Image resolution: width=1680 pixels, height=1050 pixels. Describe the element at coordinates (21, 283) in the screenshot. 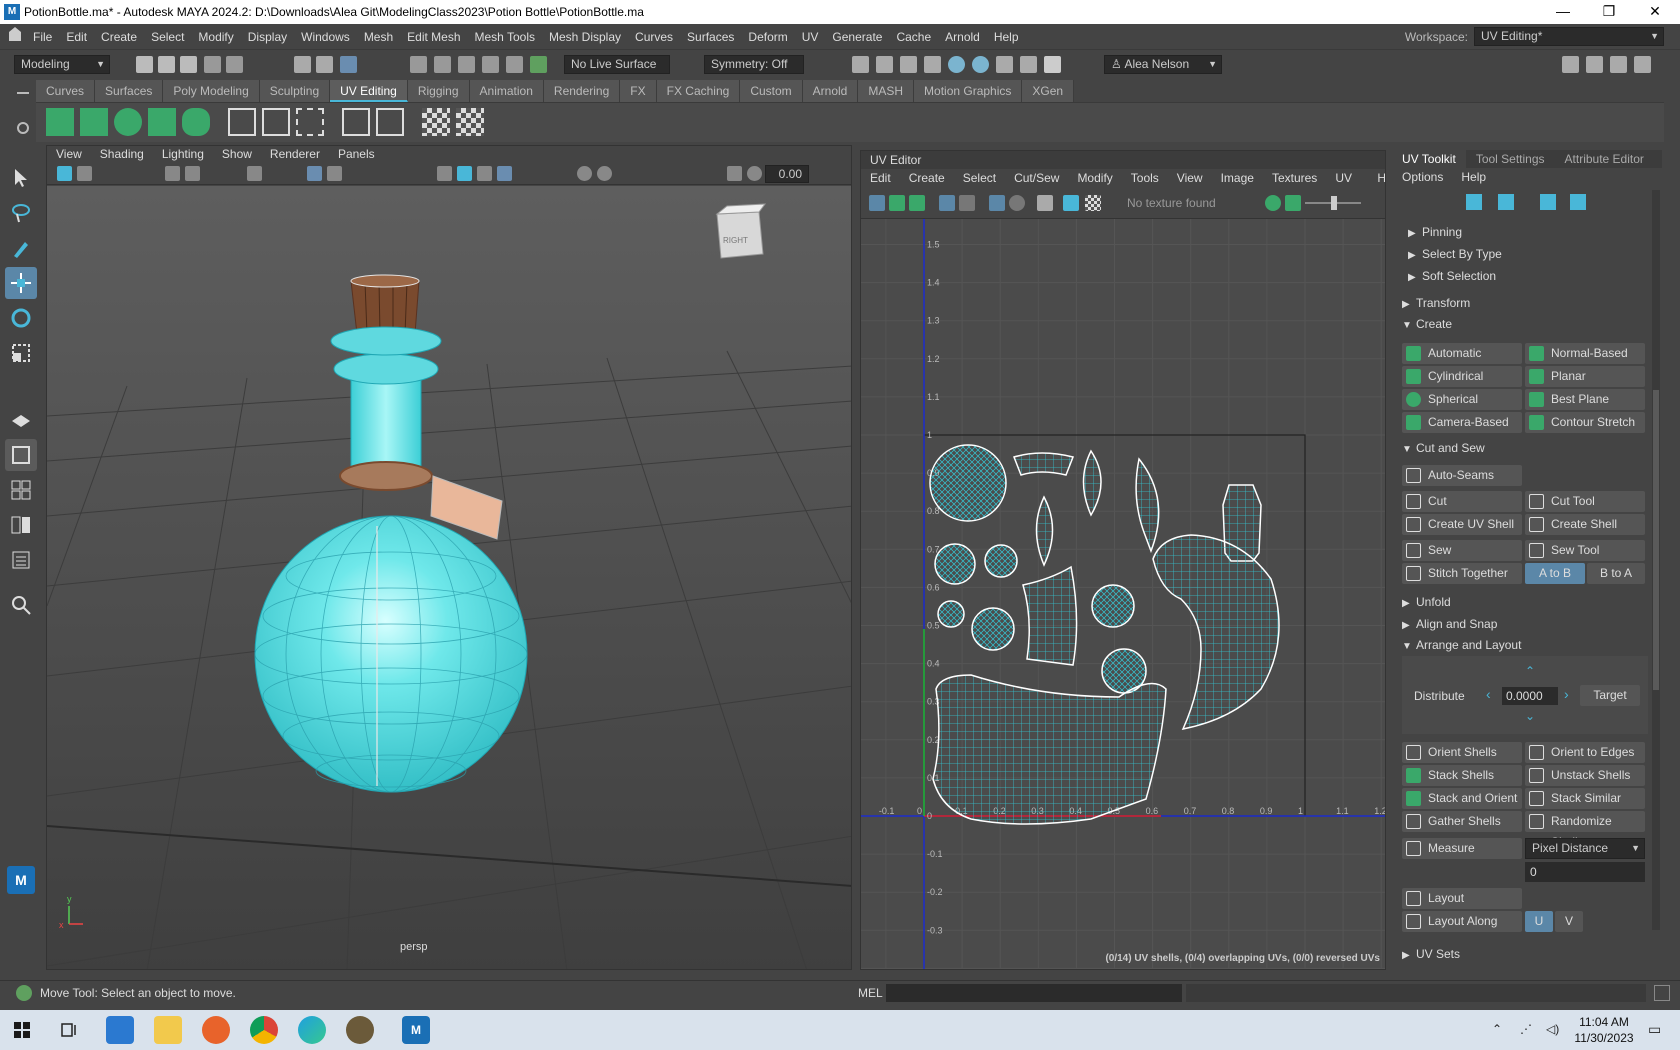

I see `move-tool-icon` at that location.